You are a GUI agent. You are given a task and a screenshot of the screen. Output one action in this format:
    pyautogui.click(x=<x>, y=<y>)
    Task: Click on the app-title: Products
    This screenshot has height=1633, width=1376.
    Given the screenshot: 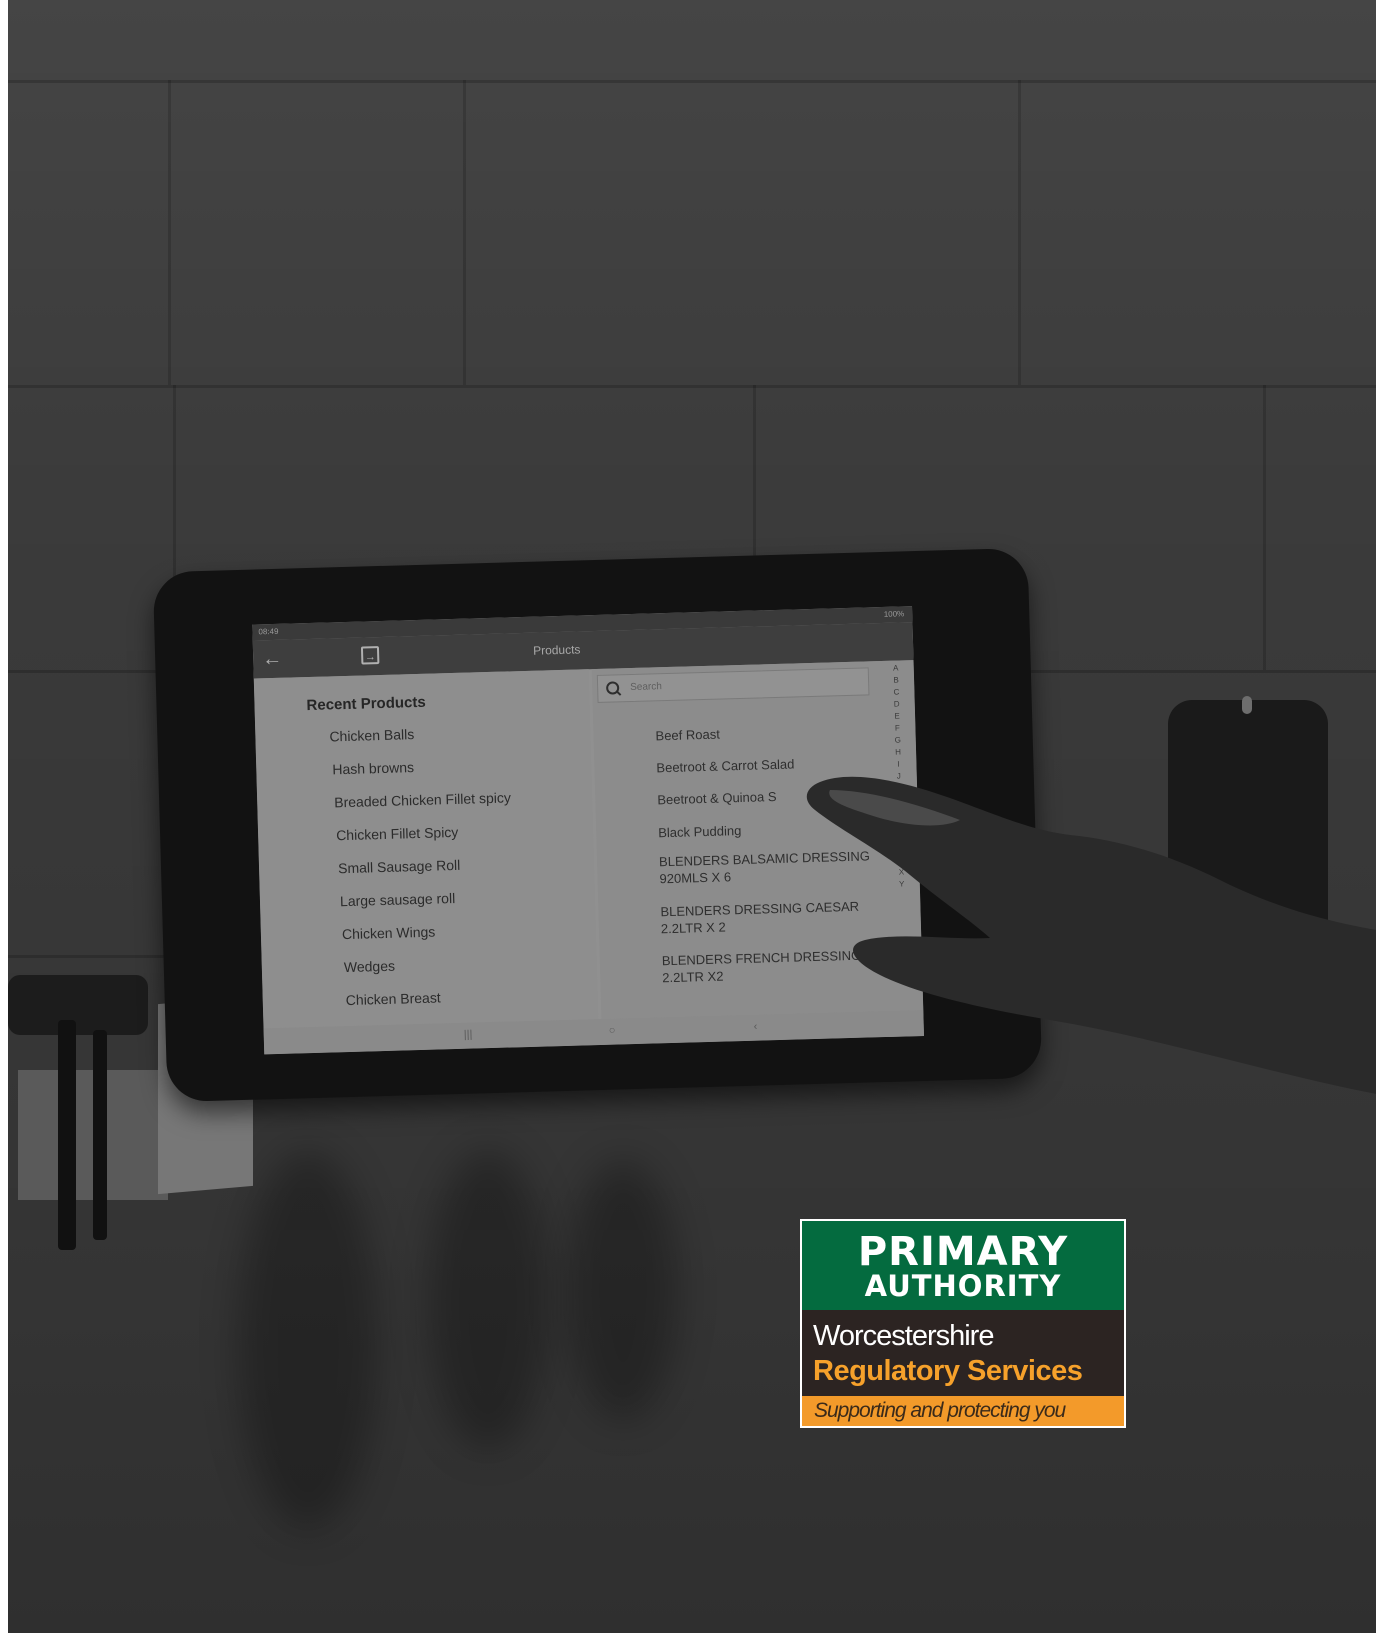 What is the action you would take?
    pyautogui.click(x=556, y=650)
    